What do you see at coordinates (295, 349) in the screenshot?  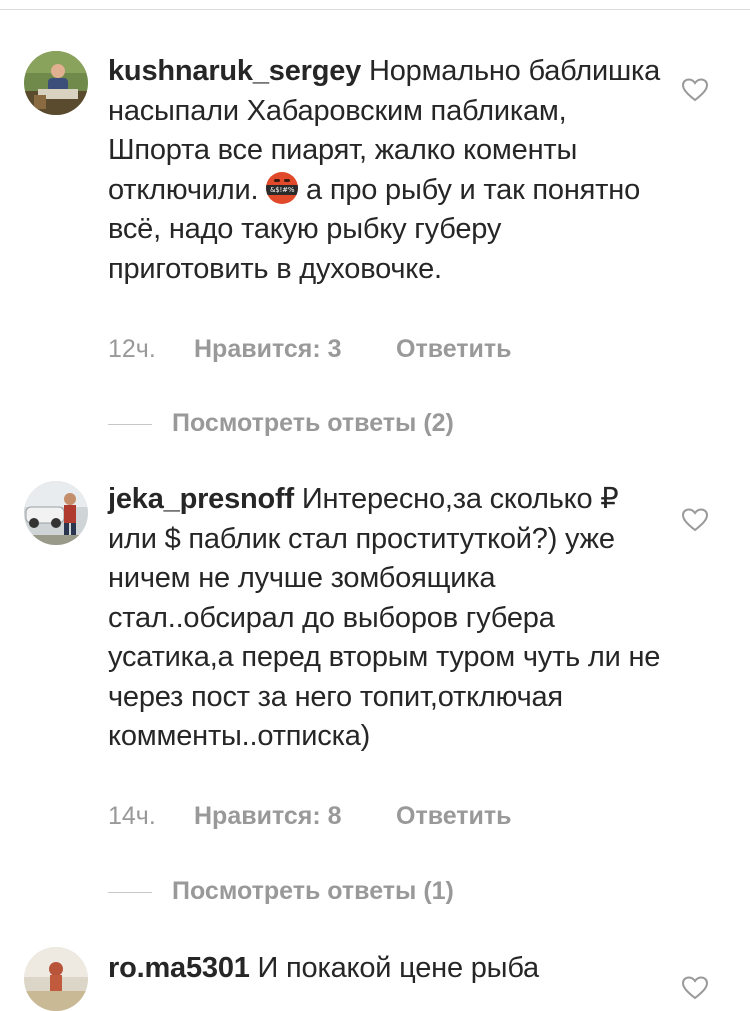 I see `comment-likes: Нравится: 3` at bounding box center [295, 349].